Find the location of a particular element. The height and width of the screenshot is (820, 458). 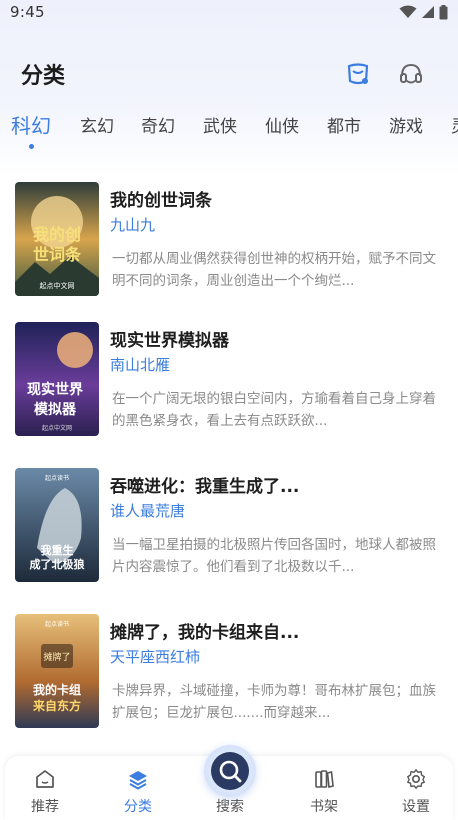

search-button-inner is located at coordinates (230, 771).